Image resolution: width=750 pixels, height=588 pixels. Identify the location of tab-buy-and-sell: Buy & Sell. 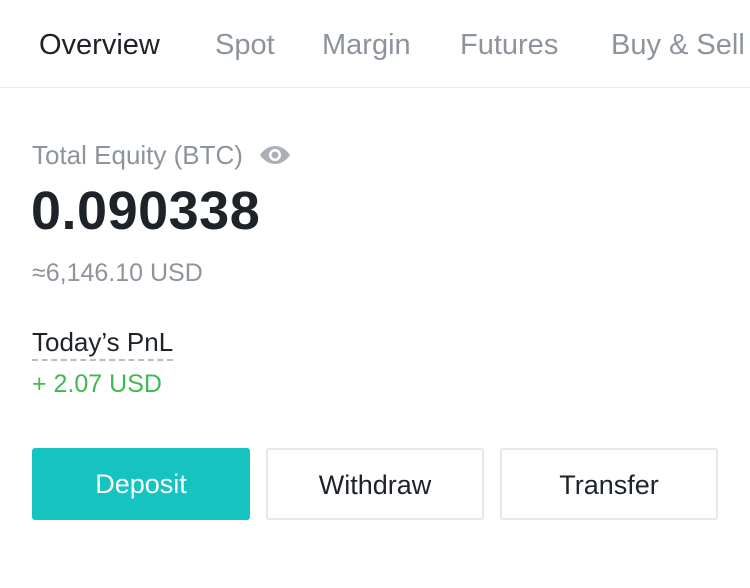
(678, 45).